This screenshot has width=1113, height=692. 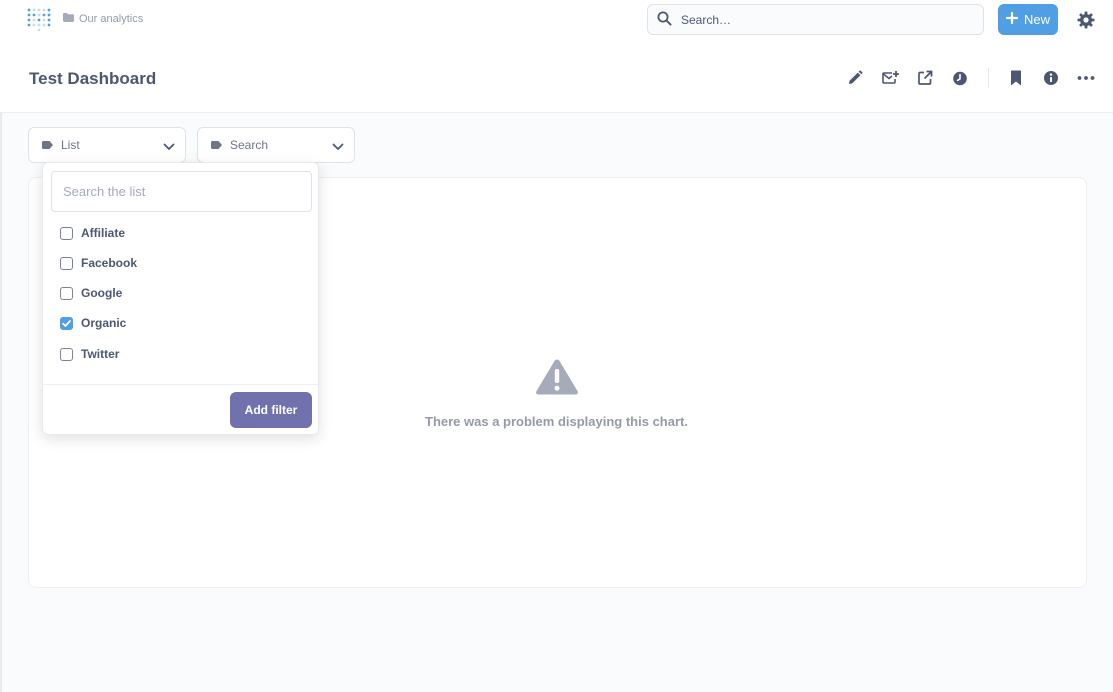 I want to click on filter-list-label: List, so click(x=70, y=145).